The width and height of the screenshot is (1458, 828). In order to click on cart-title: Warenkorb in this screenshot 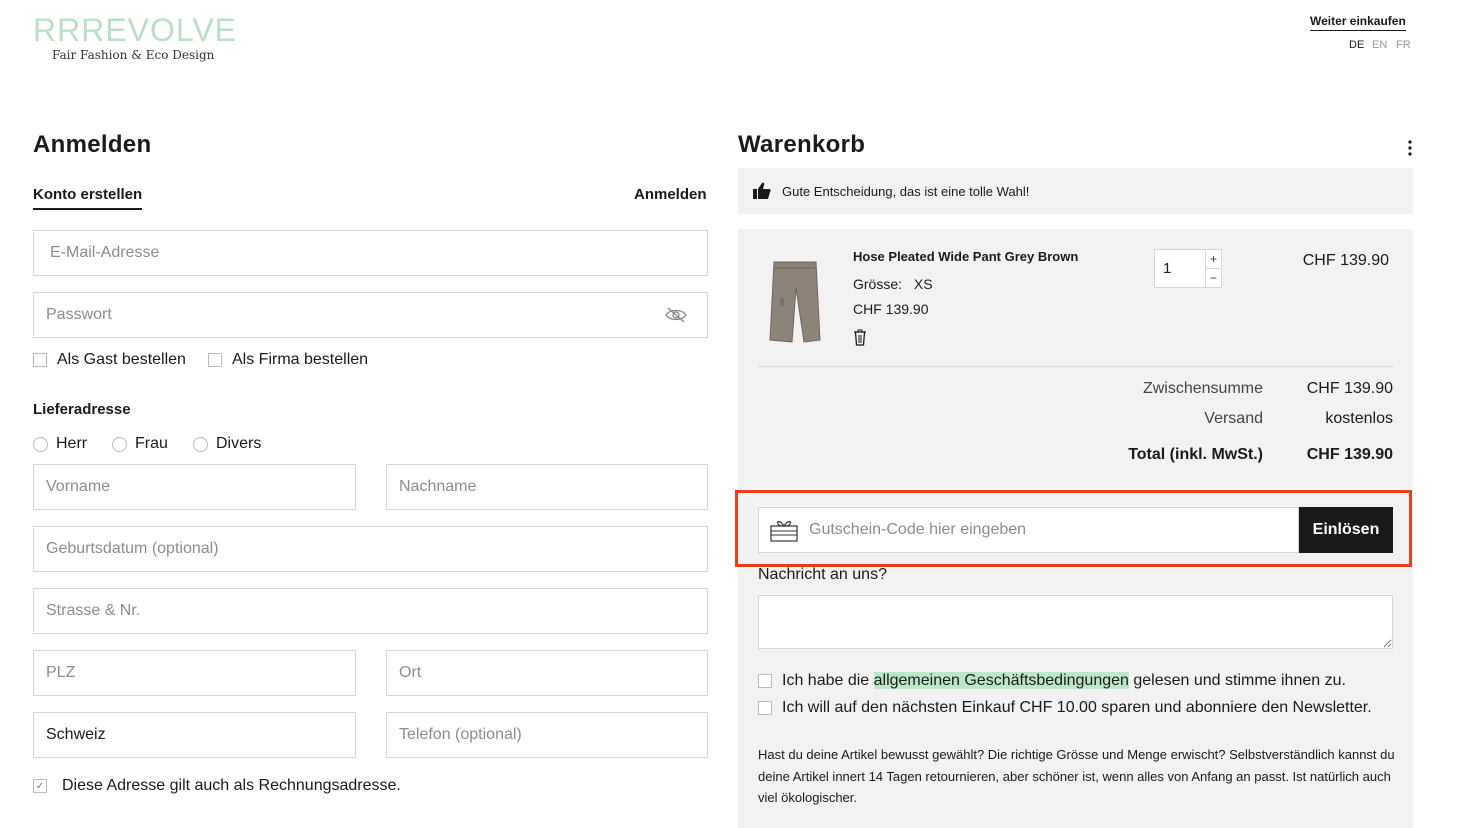, I will do `click(802, 144)`.